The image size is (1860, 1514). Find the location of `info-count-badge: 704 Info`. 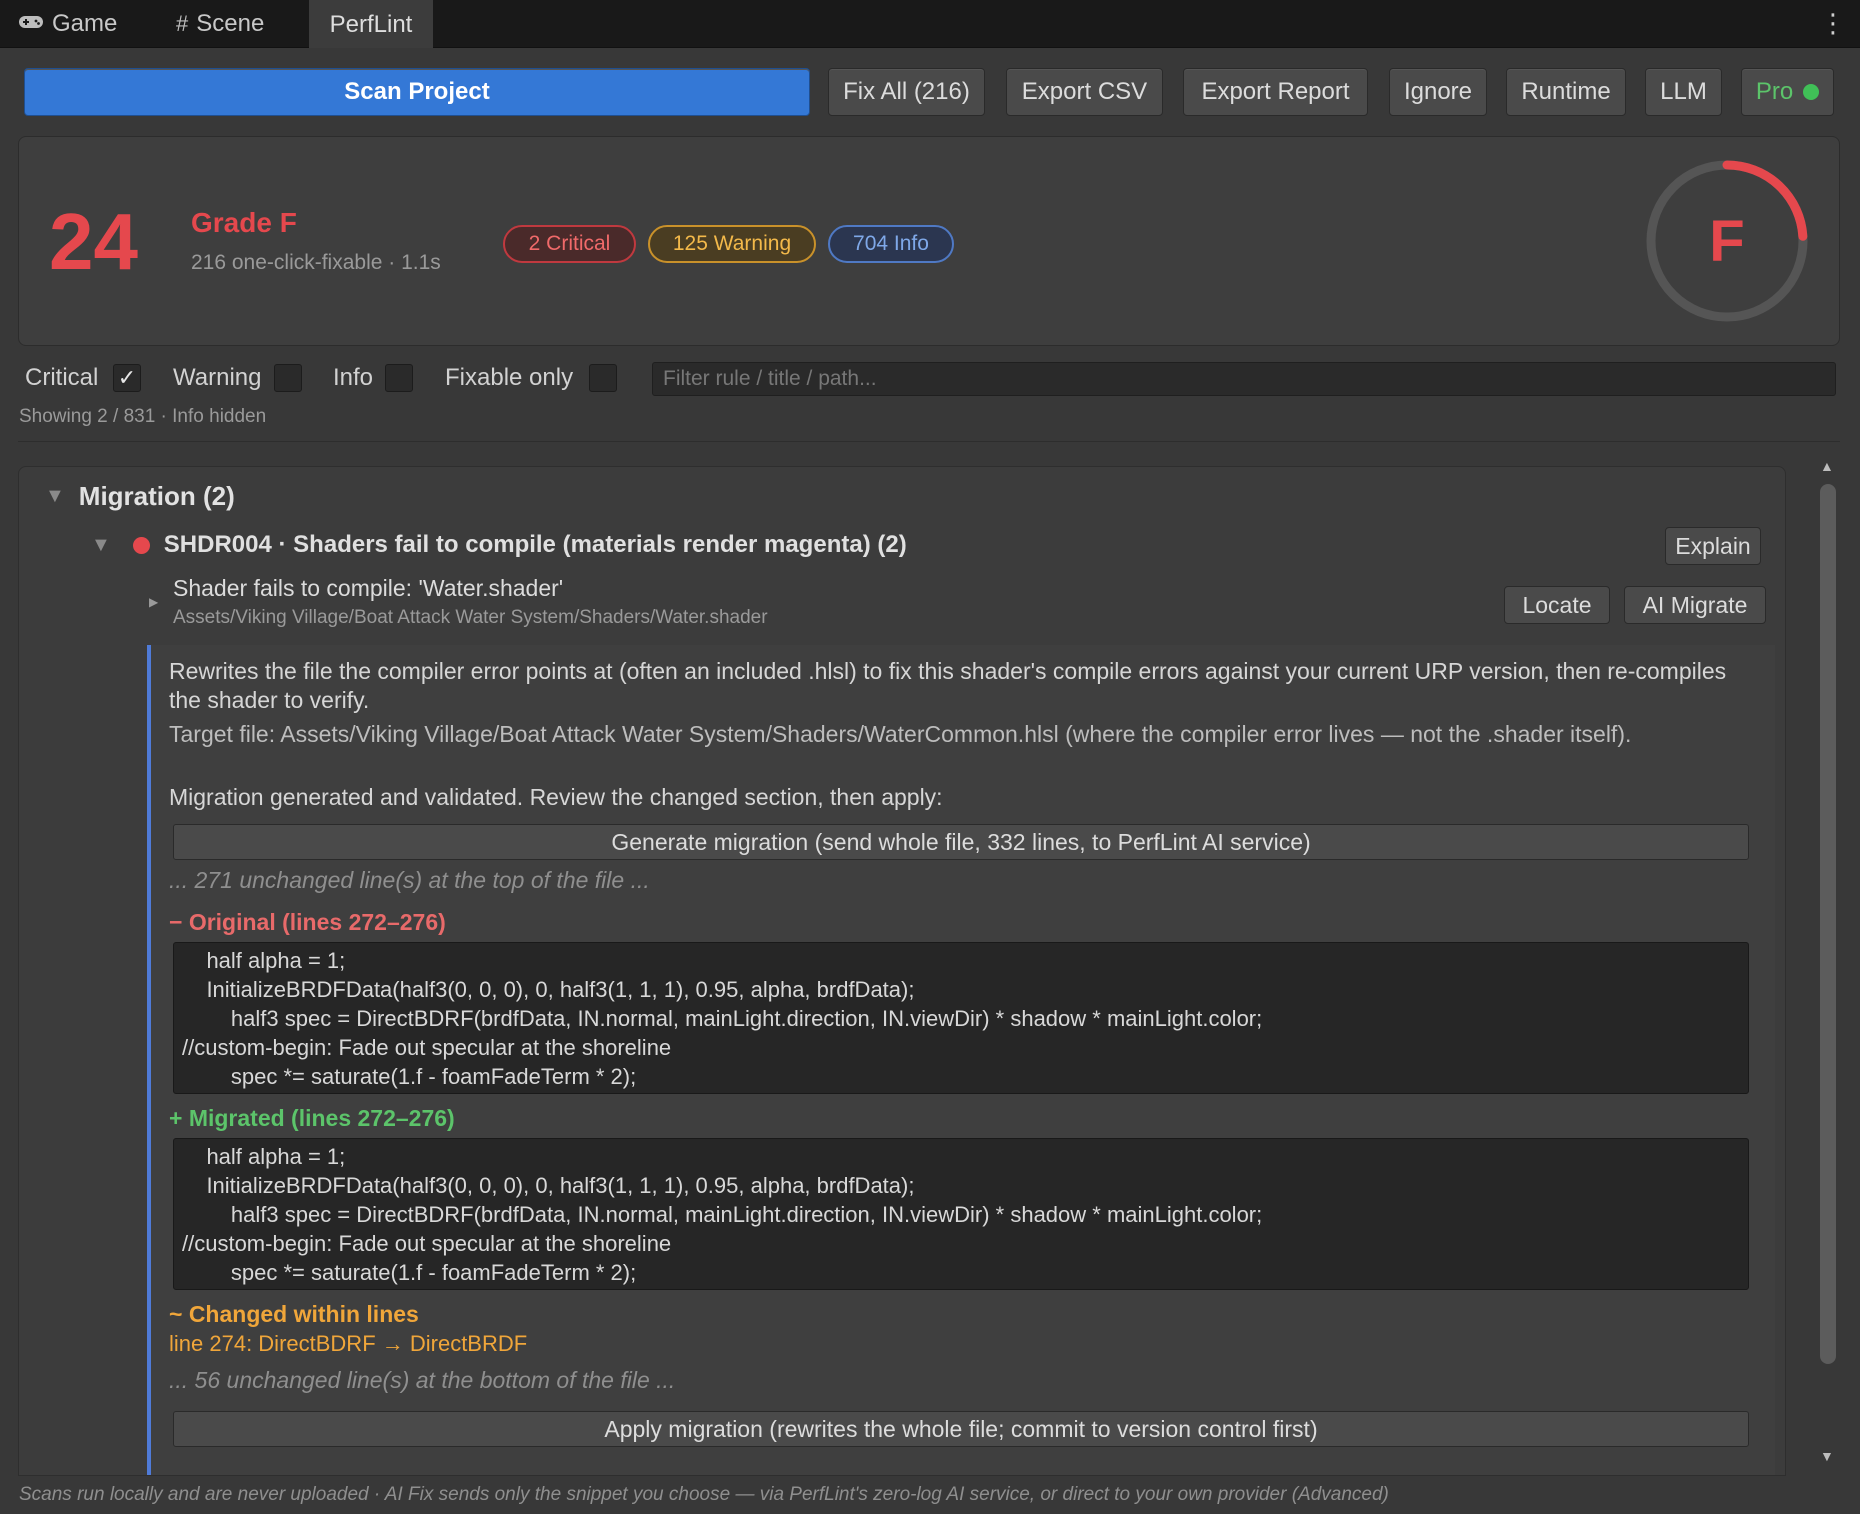

info-count-badge: 704 Info is located at coordinates (891, 244).